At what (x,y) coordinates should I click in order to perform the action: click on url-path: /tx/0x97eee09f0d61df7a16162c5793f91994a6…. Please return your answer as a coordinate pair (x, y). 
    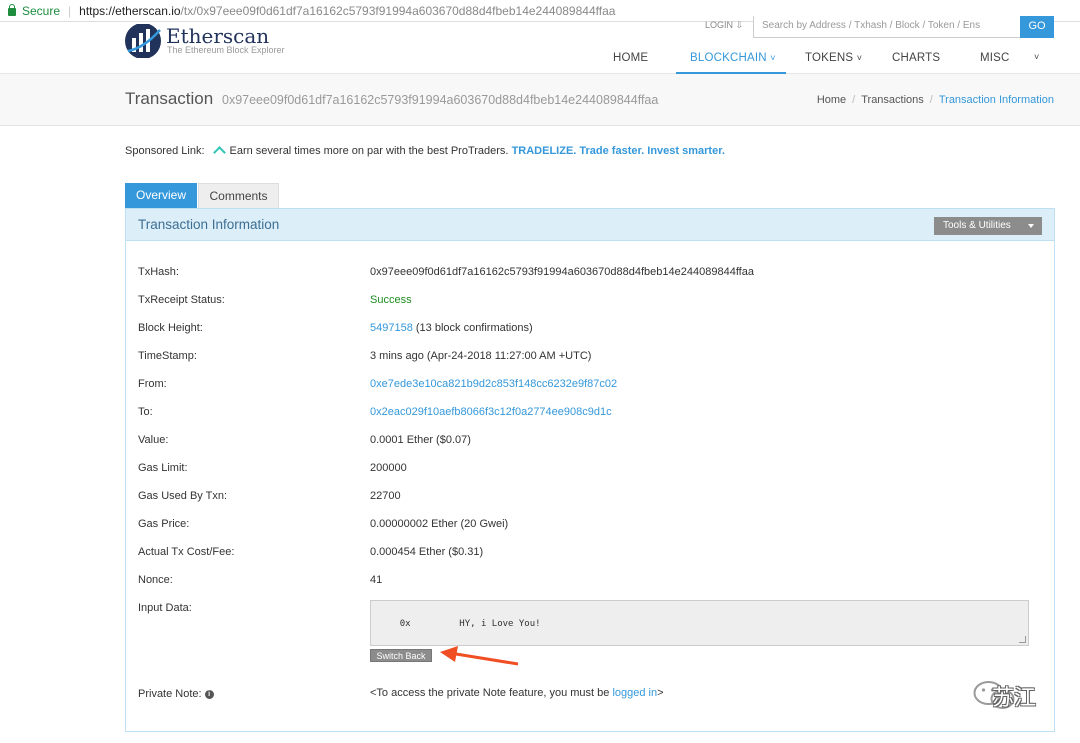
    Looking at the image, I should click on (398, 11).